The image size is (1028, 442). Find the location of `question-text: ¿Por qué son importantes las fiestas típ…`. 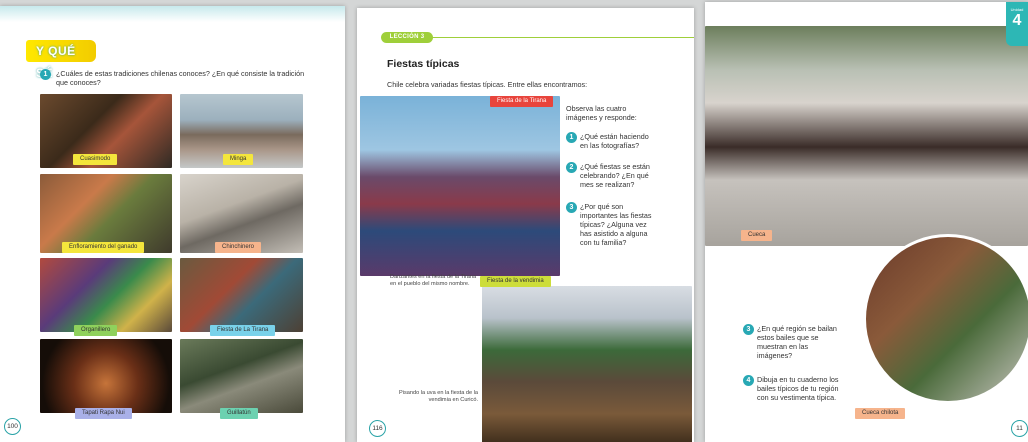

question-text: ¿Por qué son importantes las fiestas típ… is located at coordinates (616, 224).